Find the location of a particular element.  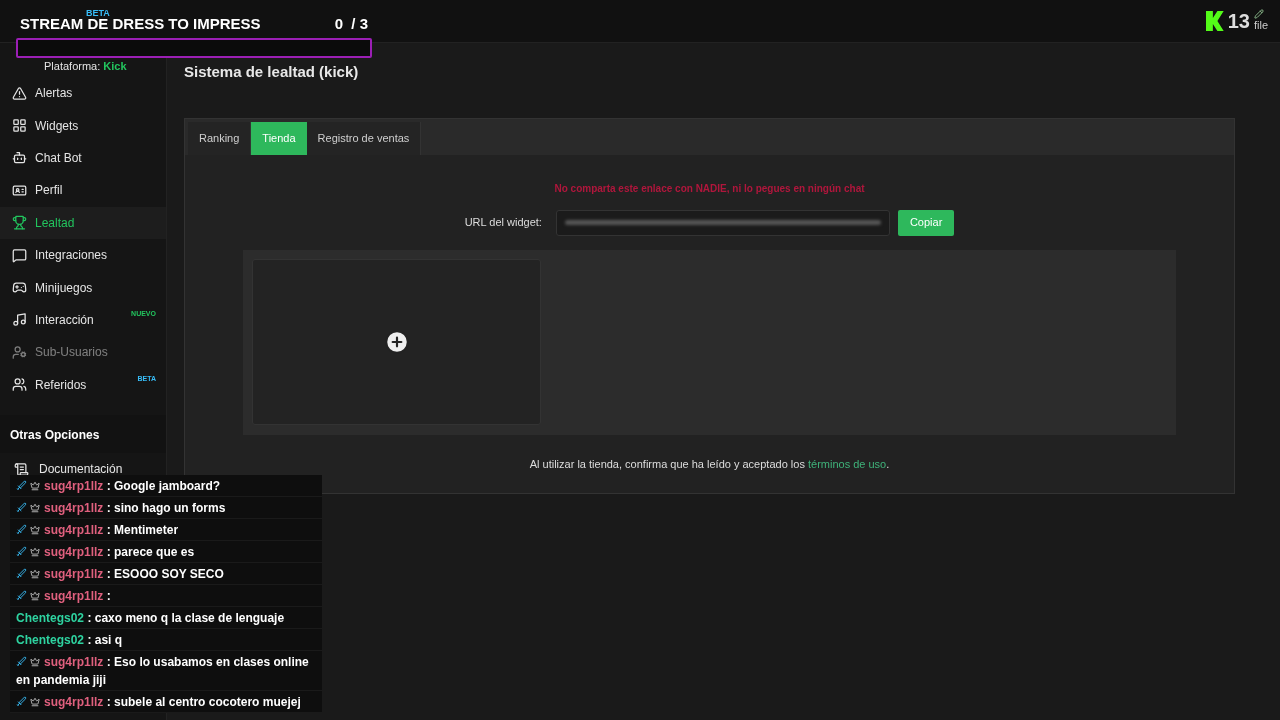

users-gear-icon is located at coordinates (19, 352).